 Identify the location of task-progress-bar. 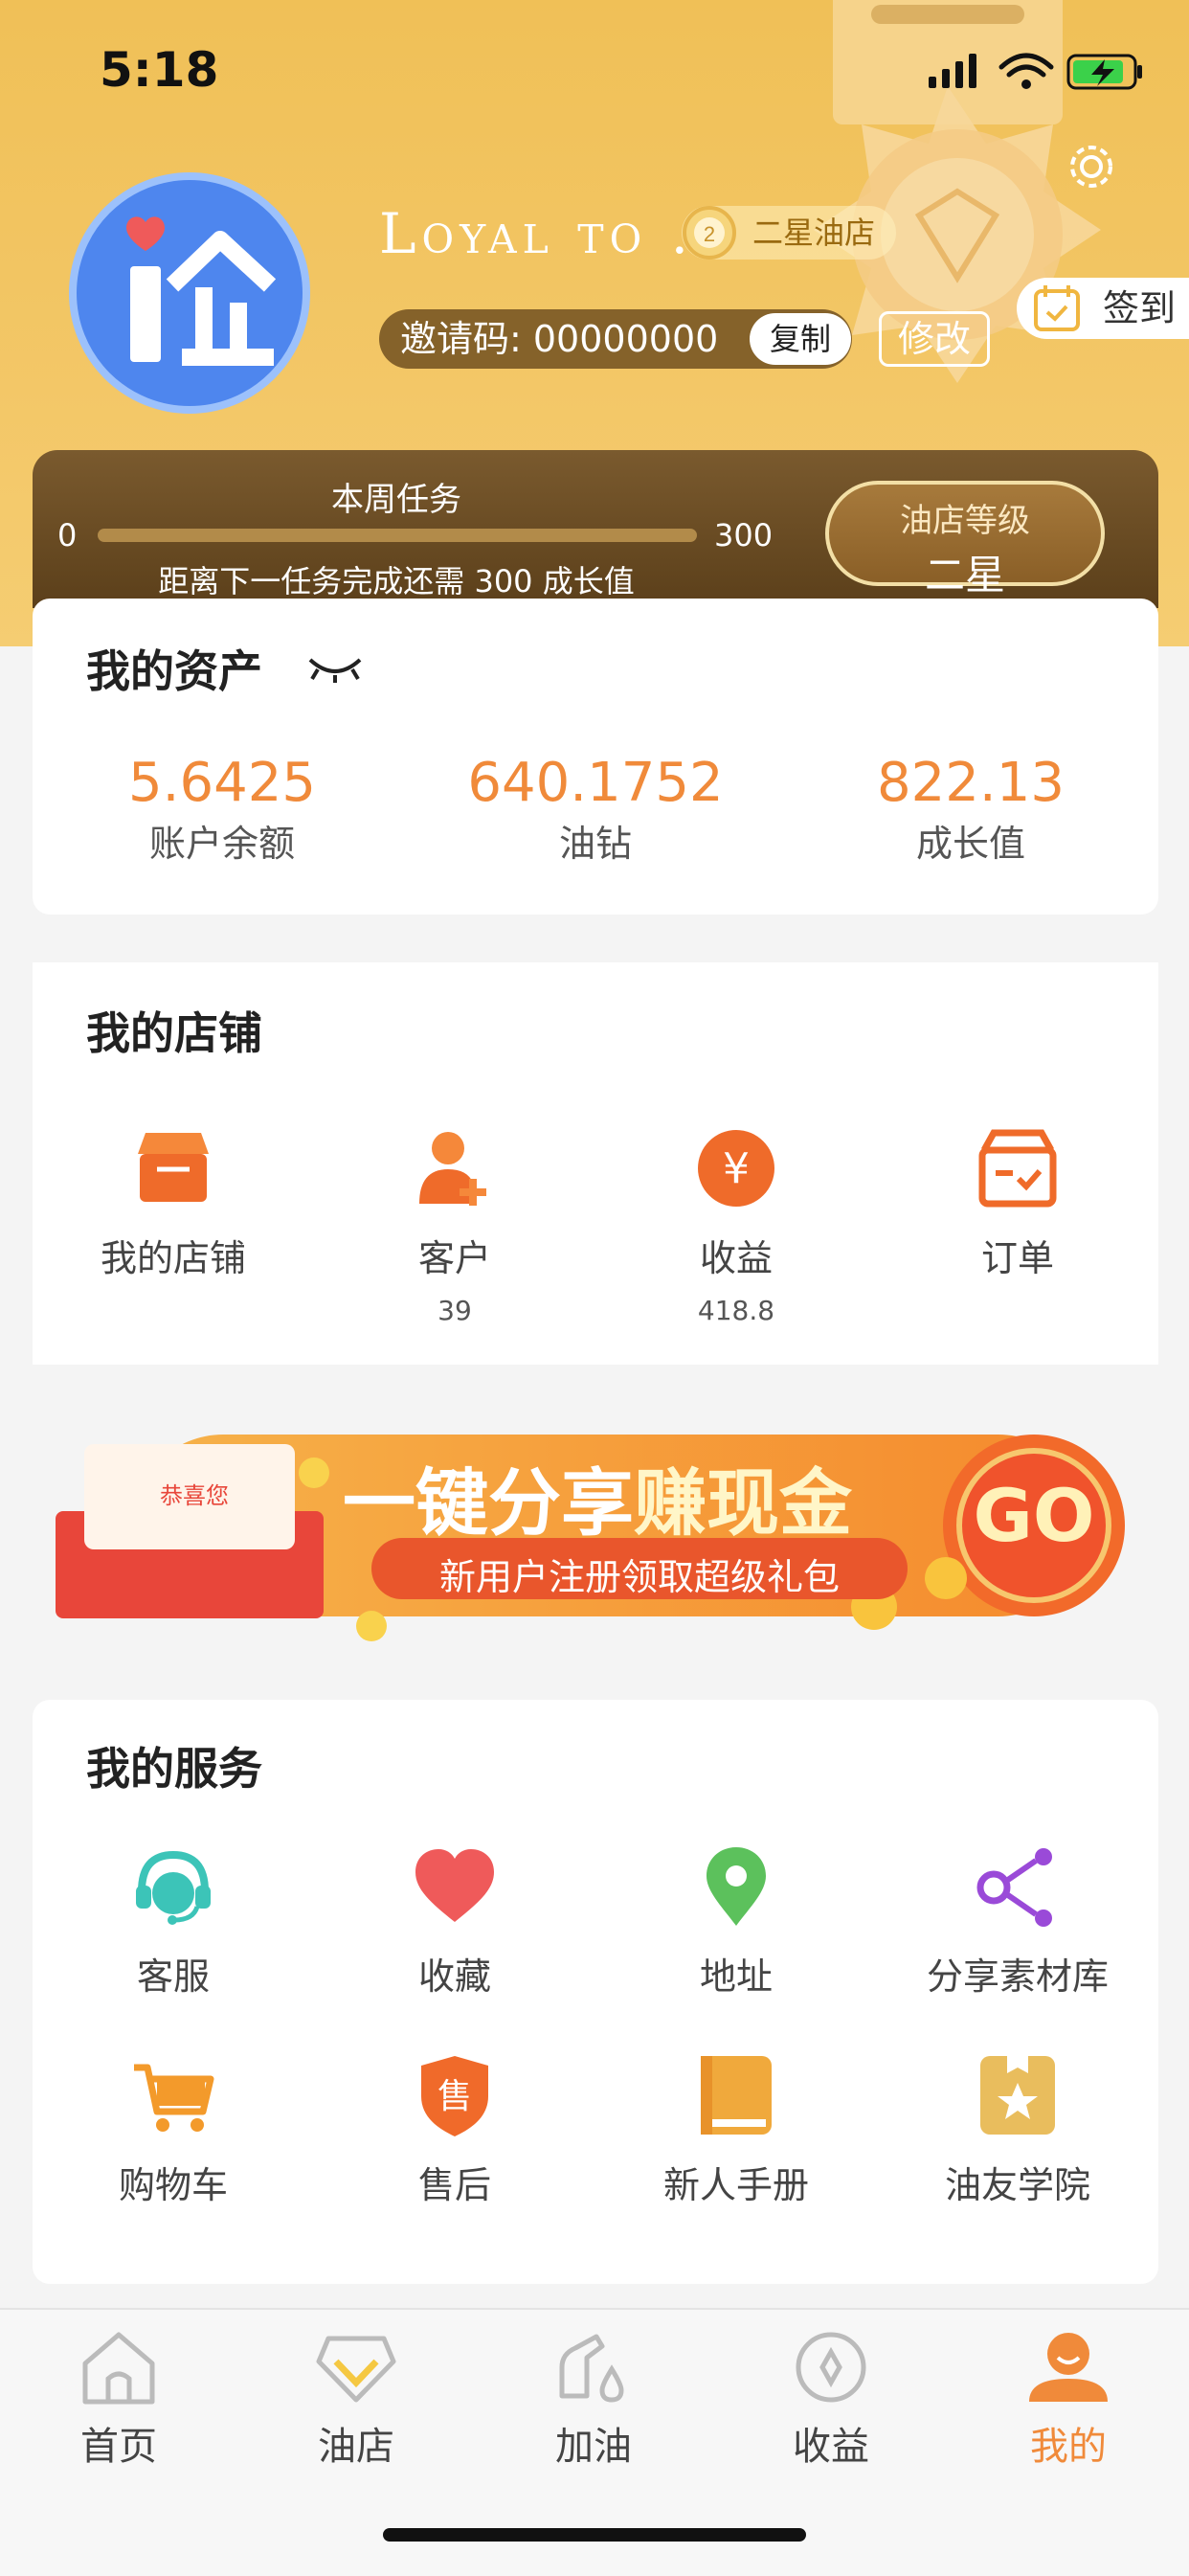
(397, 535).